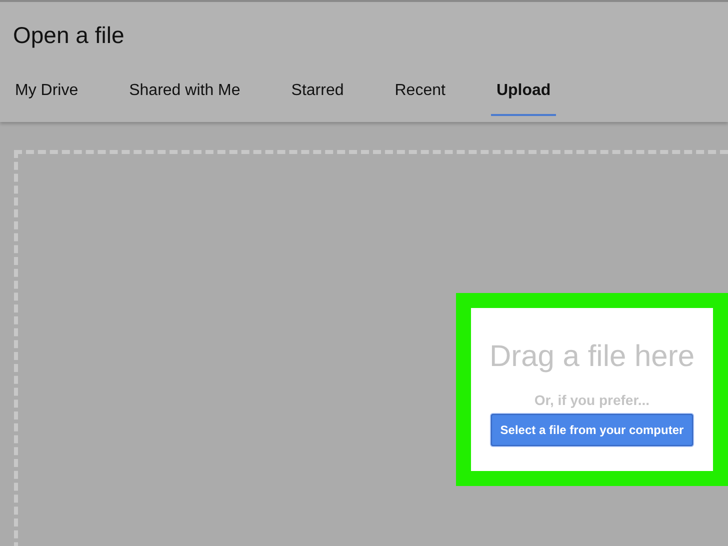 Image resolution: width=728 pixels, height=546 pixels. I want to click on tab: Shared with Me, so click(185, 99).